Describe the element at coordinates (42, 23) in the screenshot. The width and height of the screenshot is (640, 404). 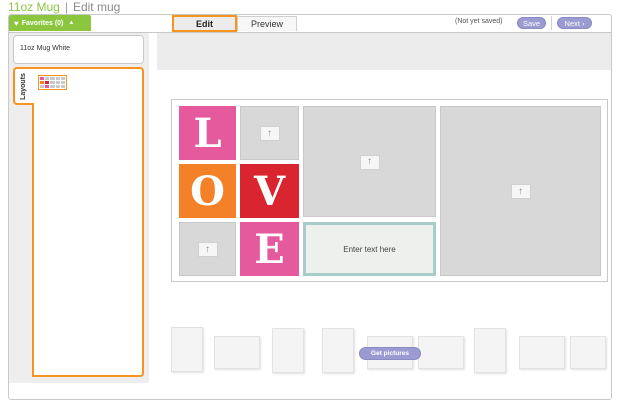
I see `favorites-label: Favorites (0)` at that location.